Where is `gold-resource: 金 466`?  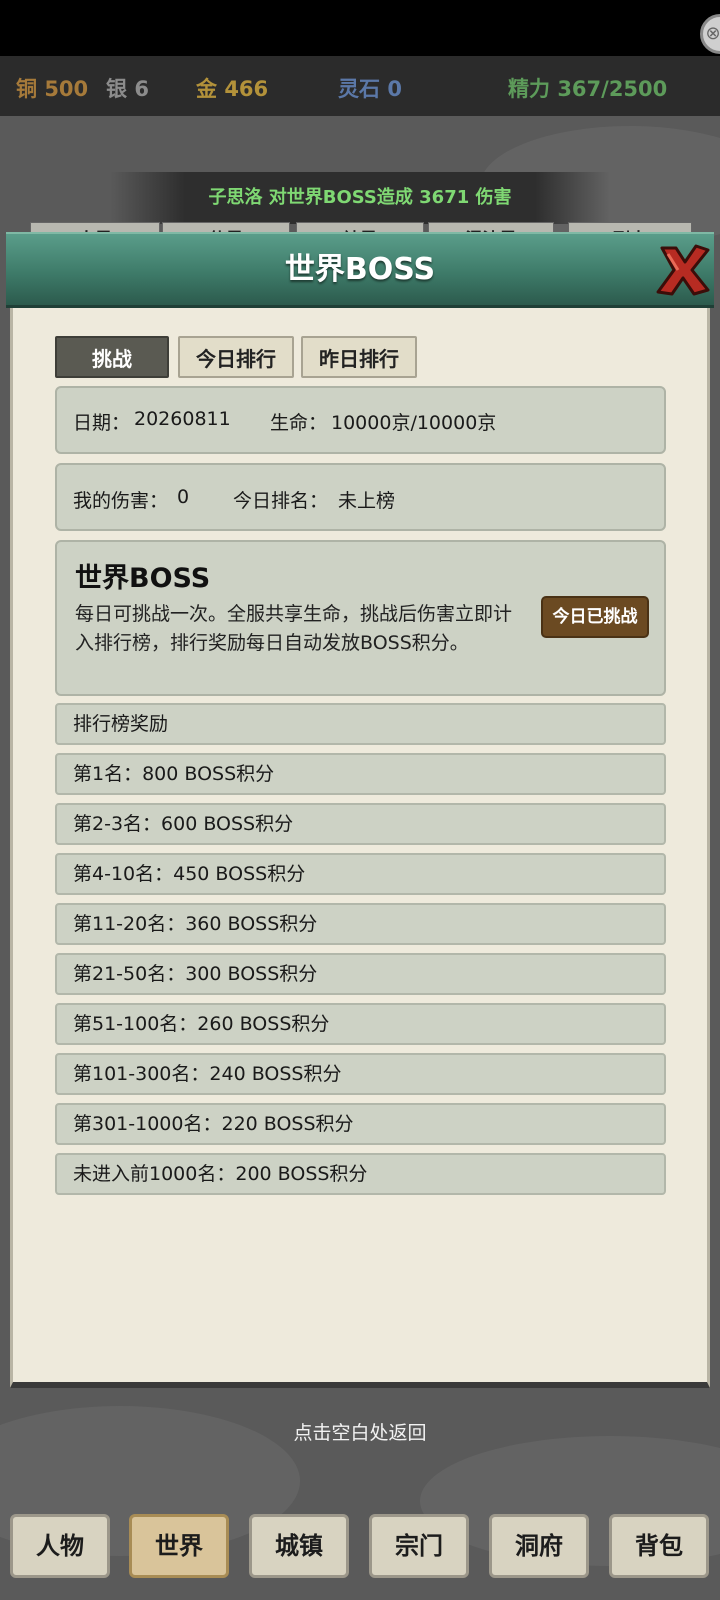 gold-resource: 金 466 is located at coordinates (232, 88).